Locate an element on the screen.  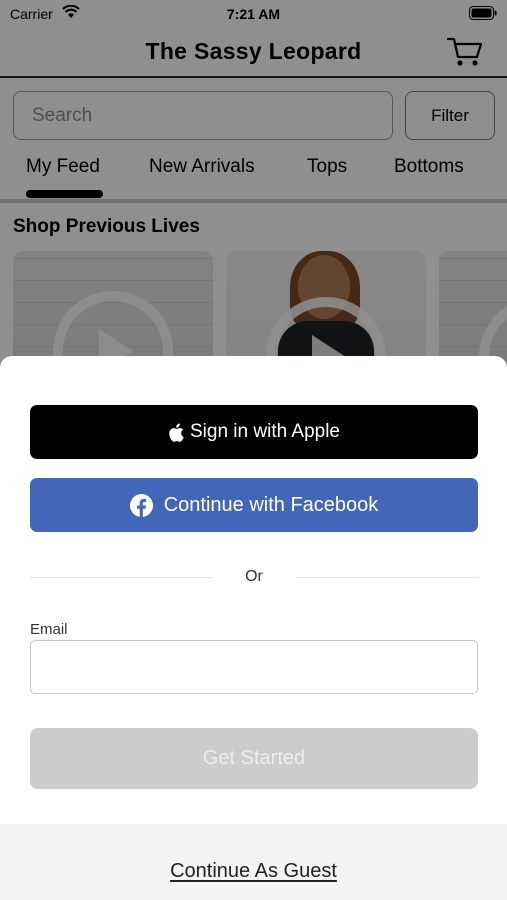
continue-as-guest-link: Continue As Guest is located at coordinates (253, 871).